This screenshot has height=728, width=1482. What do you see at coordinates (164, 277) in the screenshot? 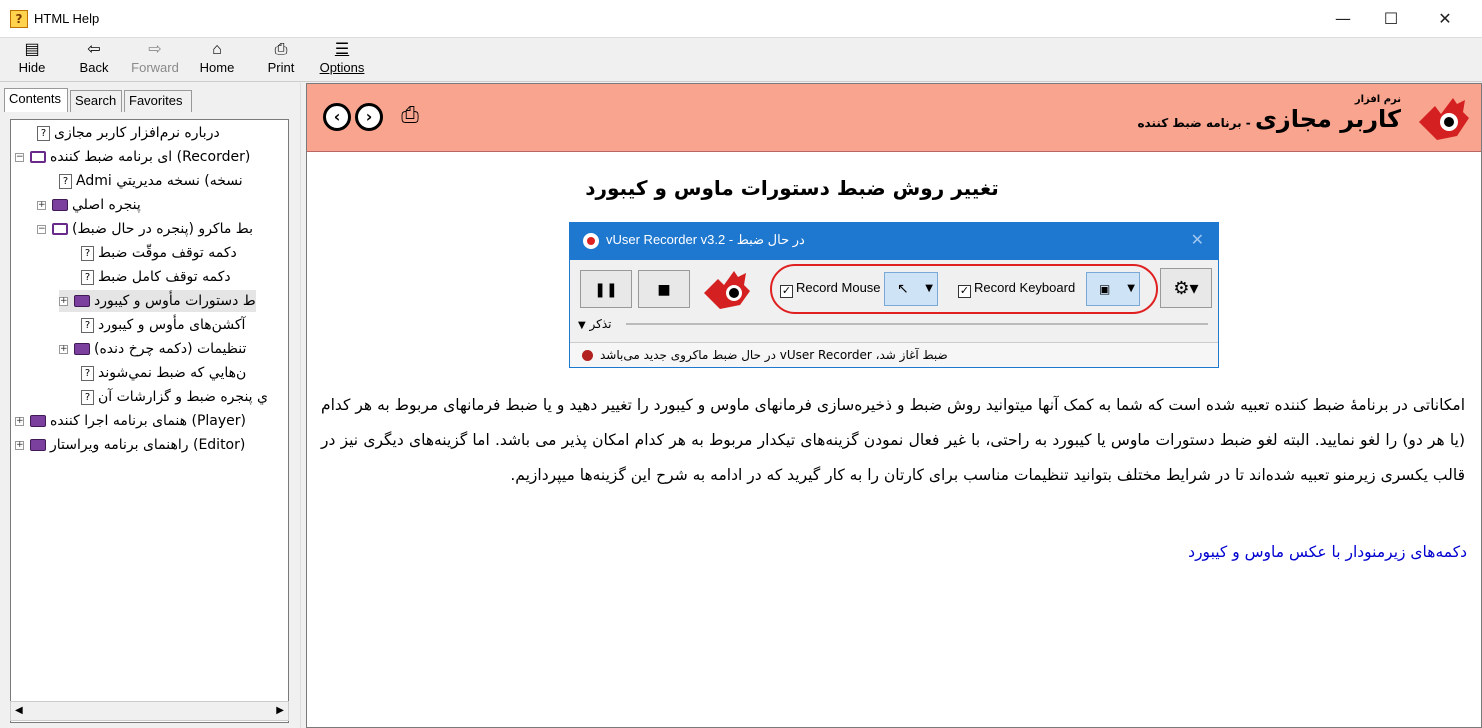
I see `tree-item-label: دکمه توقف کامل ضبط` at bounding box center [164, 277].